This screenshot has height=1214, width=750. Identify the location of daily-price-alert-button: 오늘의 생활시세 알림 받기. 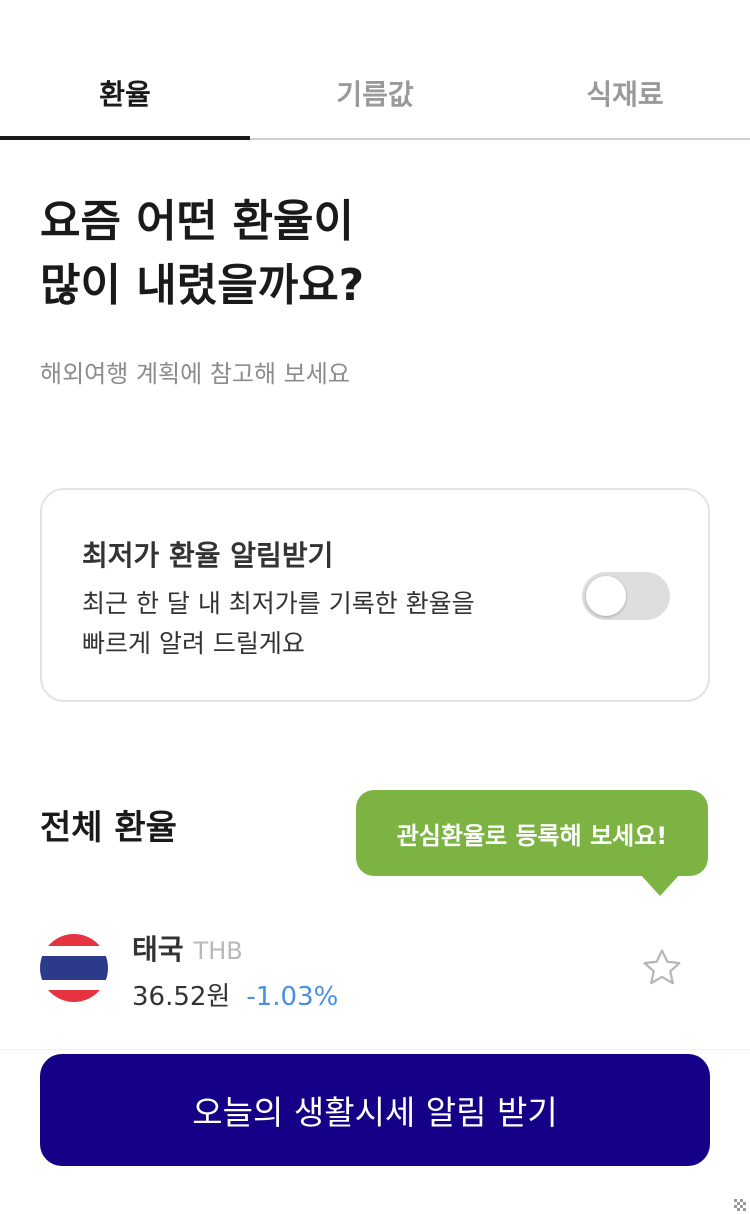
(375, 1110).